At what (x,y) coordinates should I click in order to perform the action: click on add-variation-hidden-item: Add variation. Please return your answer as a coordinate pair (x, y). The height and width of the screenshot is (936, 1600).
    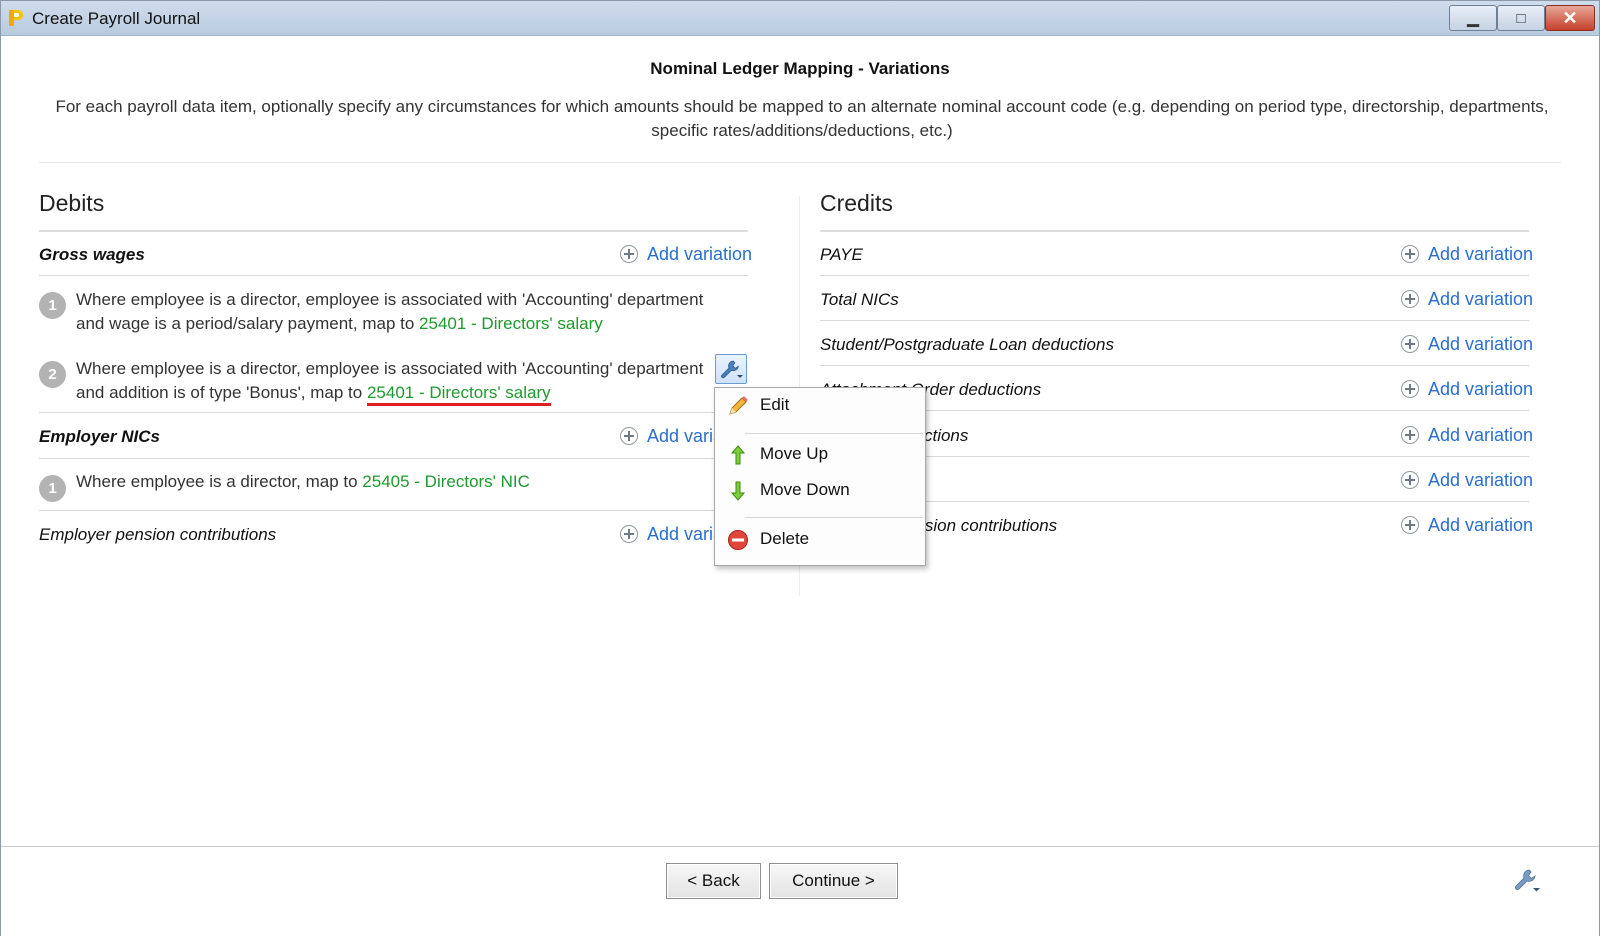
    Looking at the image, I should click on (1467, 480).